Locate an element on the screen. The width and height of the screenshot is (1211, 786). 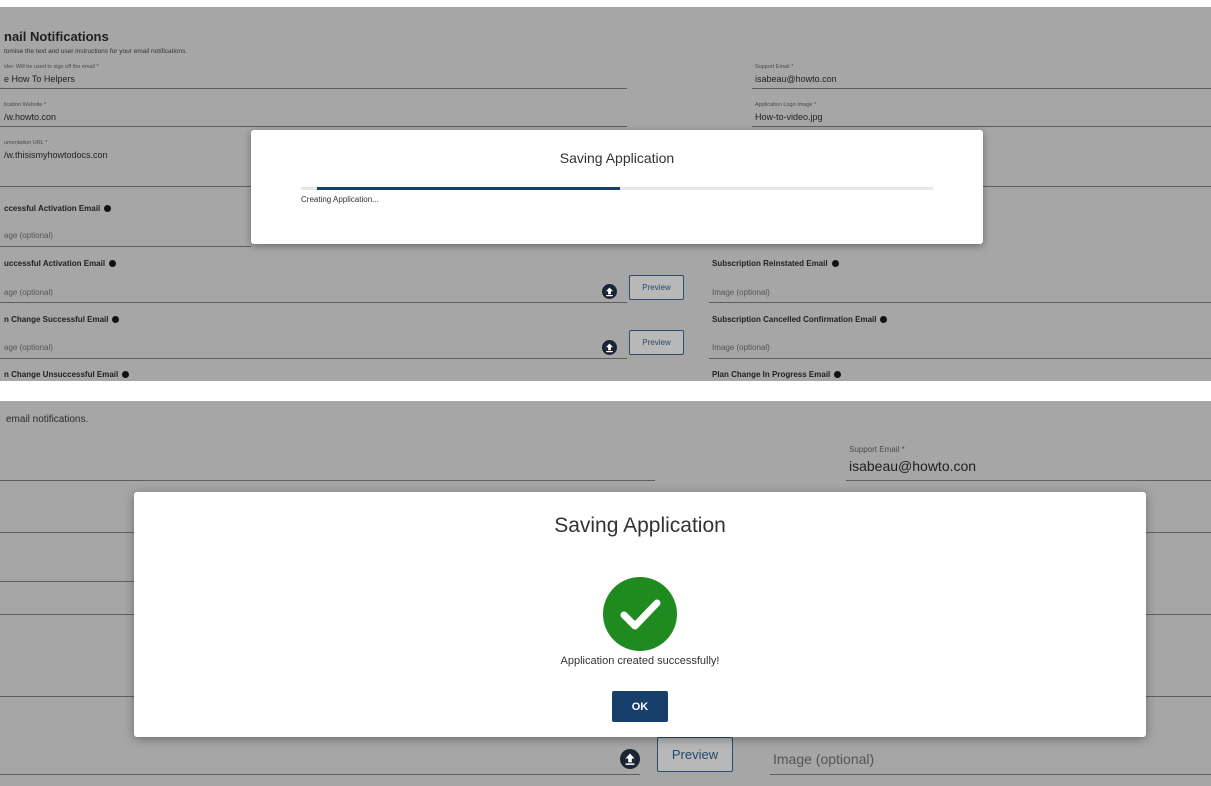
ok-button: OK is located at coordinates (640, 706).